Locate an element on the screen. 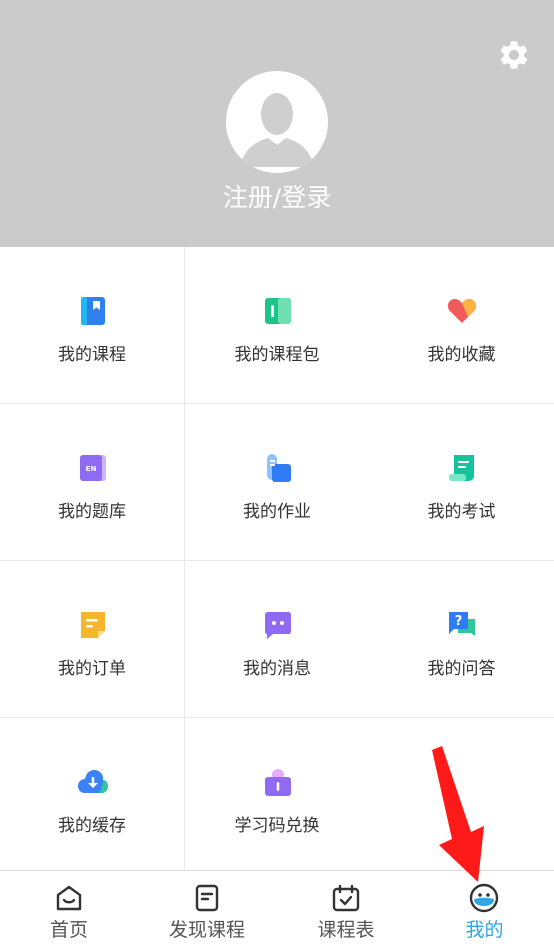 This screenshot has height=952, width=554. menu-item-my-favorites: 我的收藏 is located at coordinates (461, 325).